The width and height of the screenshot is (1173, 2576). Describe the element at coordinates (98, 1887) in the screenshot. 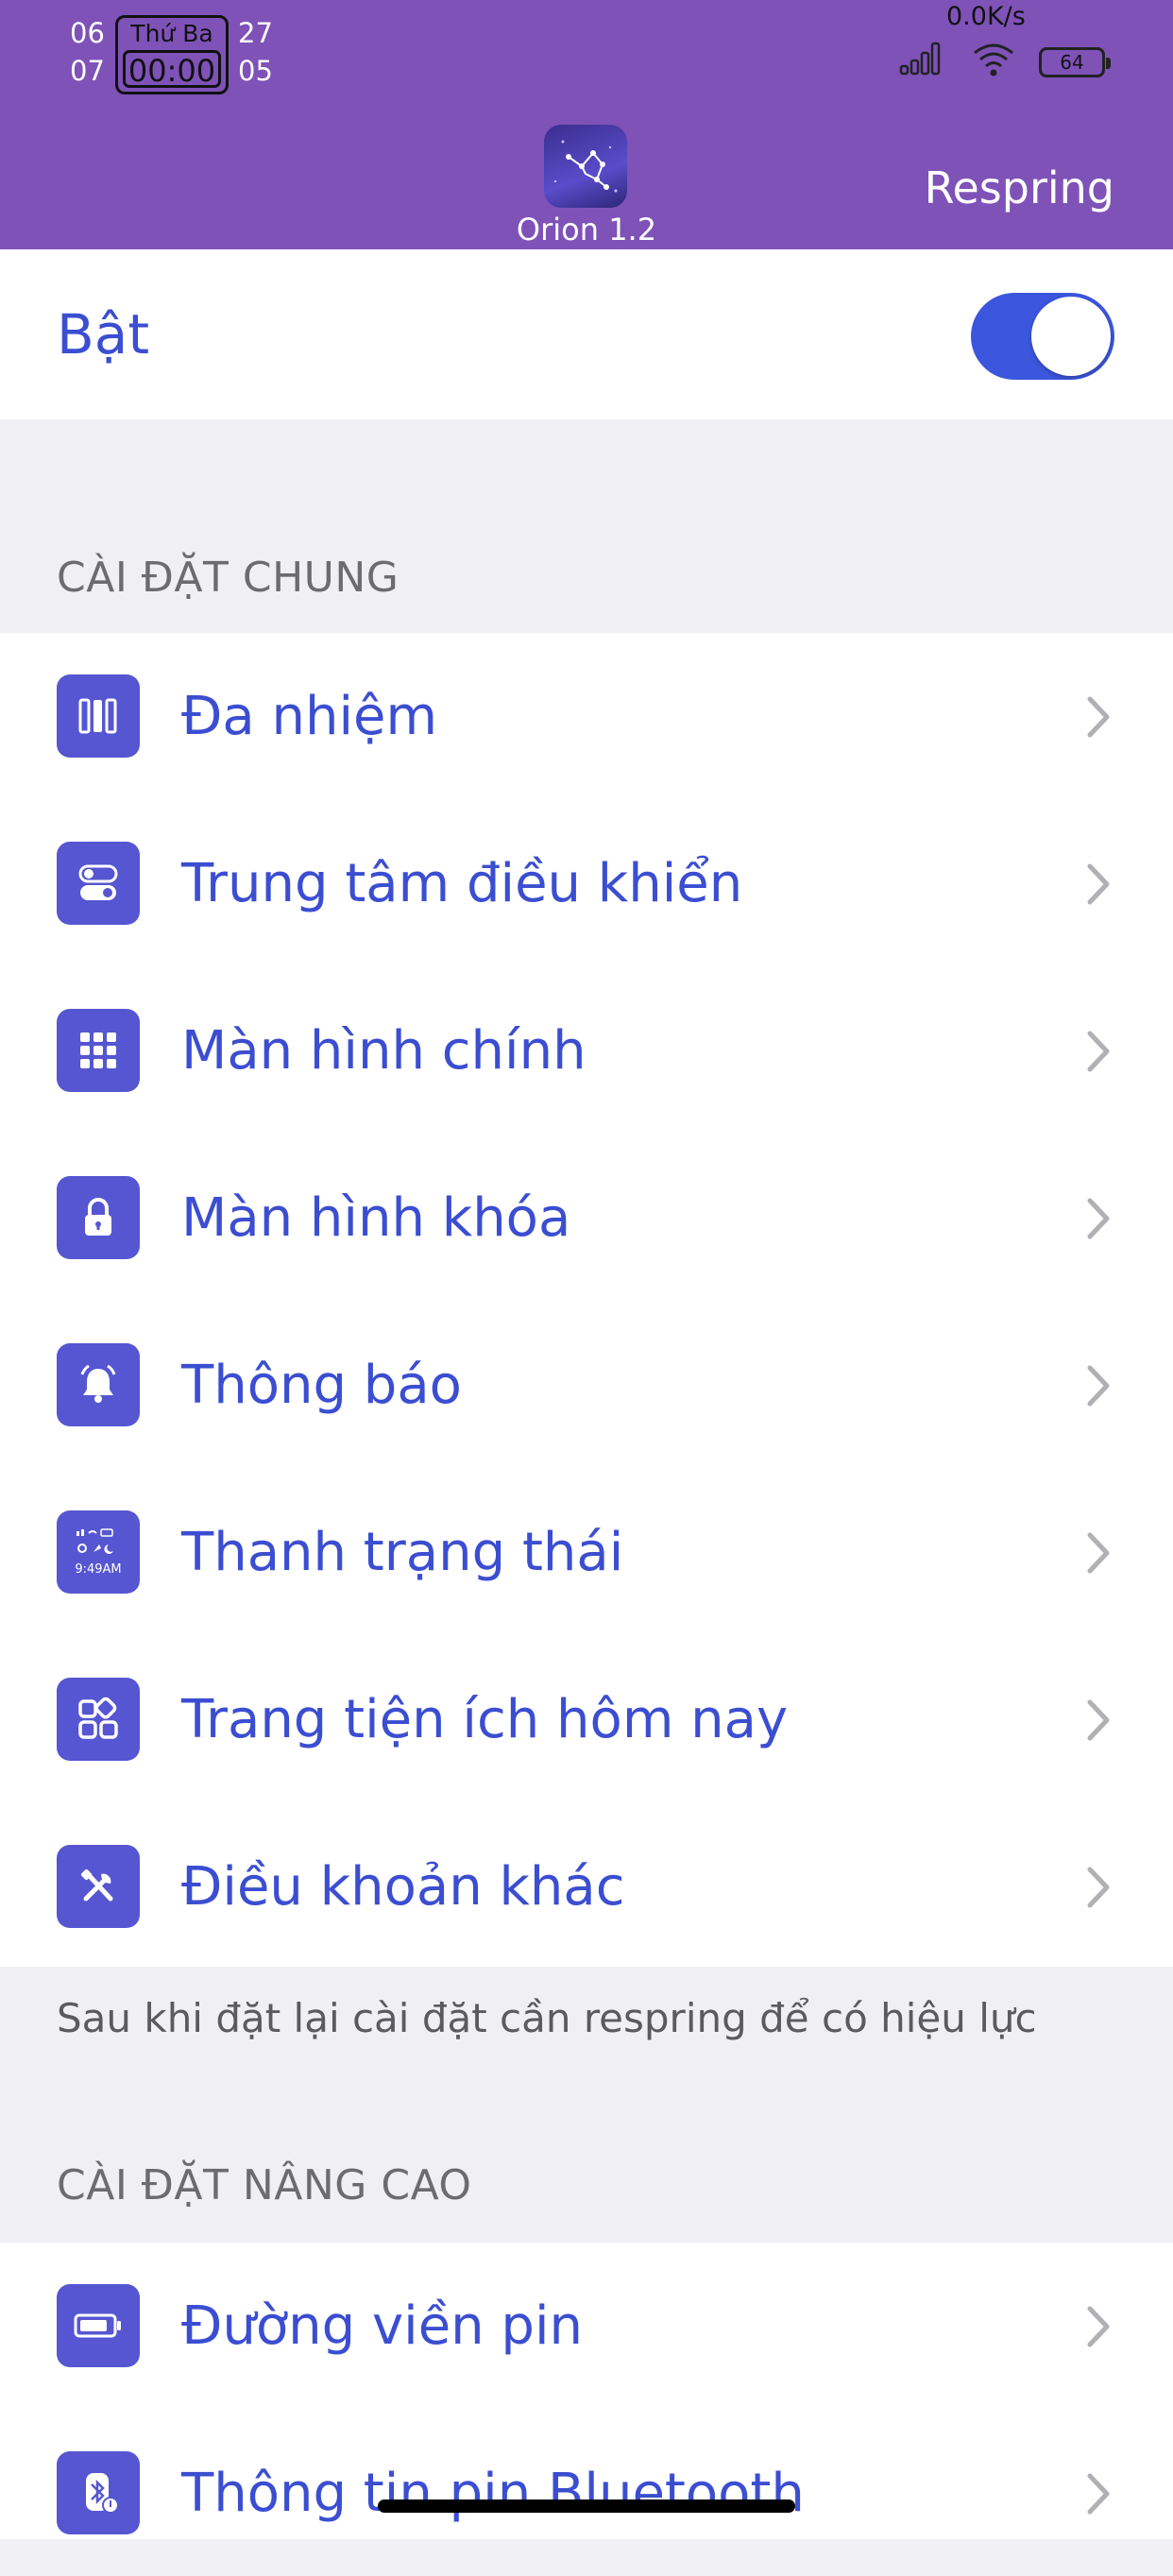

I see `tools-icon` at that location.